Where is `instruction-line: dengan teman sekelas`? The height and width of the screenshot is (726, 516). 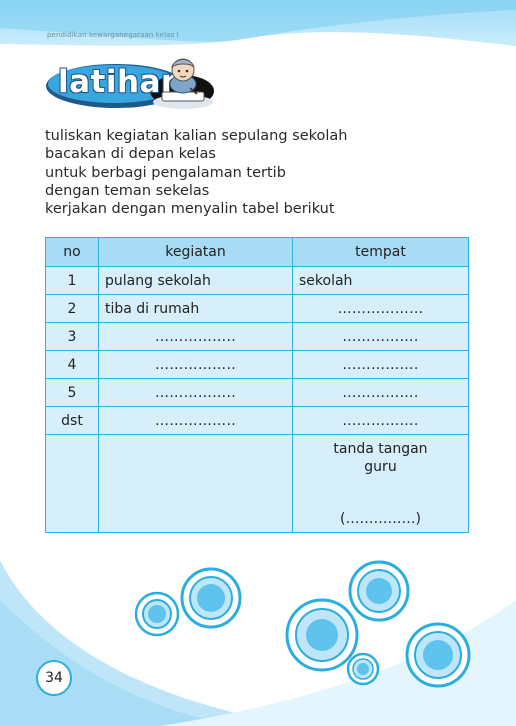
instruction-line: dengan teman sekelas is located at coordinates (127, 190).